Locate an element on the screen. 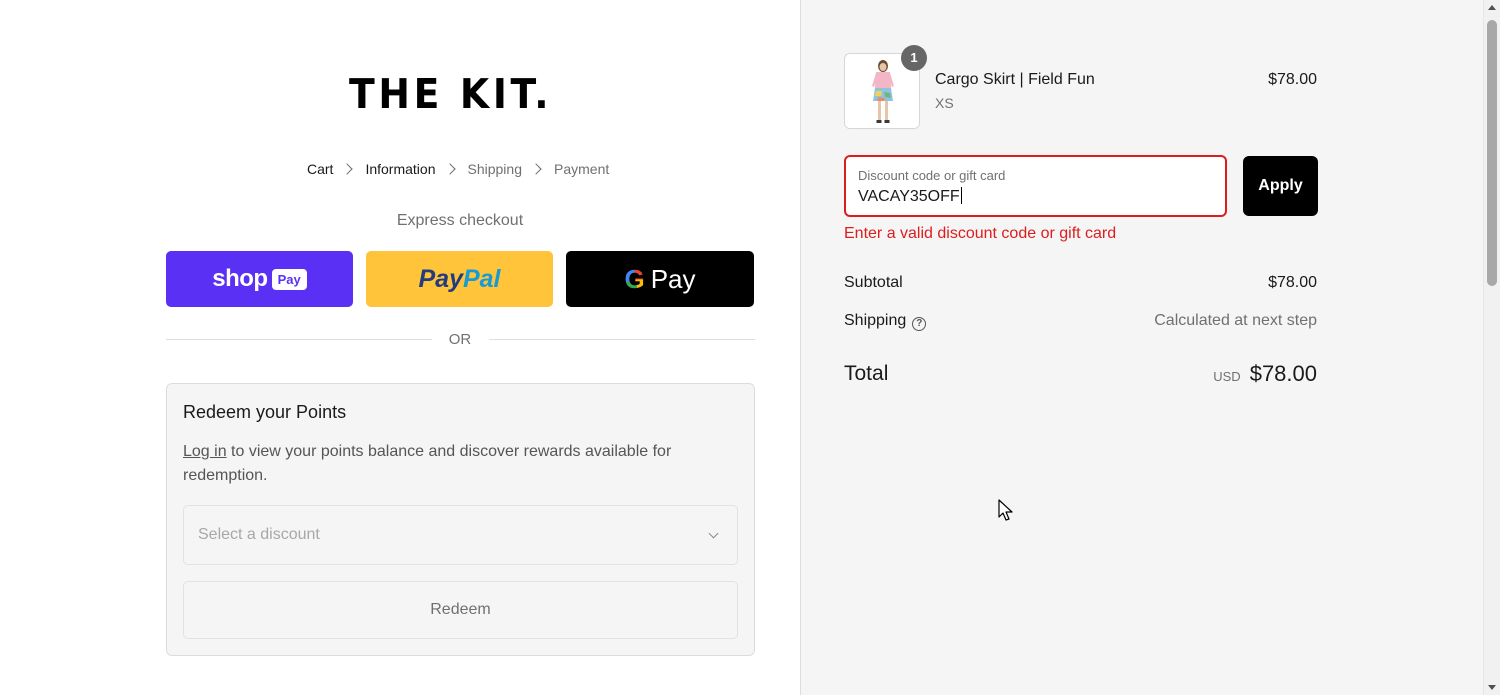 This screenshot has height=695, width=1500. or-separator: OR is located at coordinates (460, 339).